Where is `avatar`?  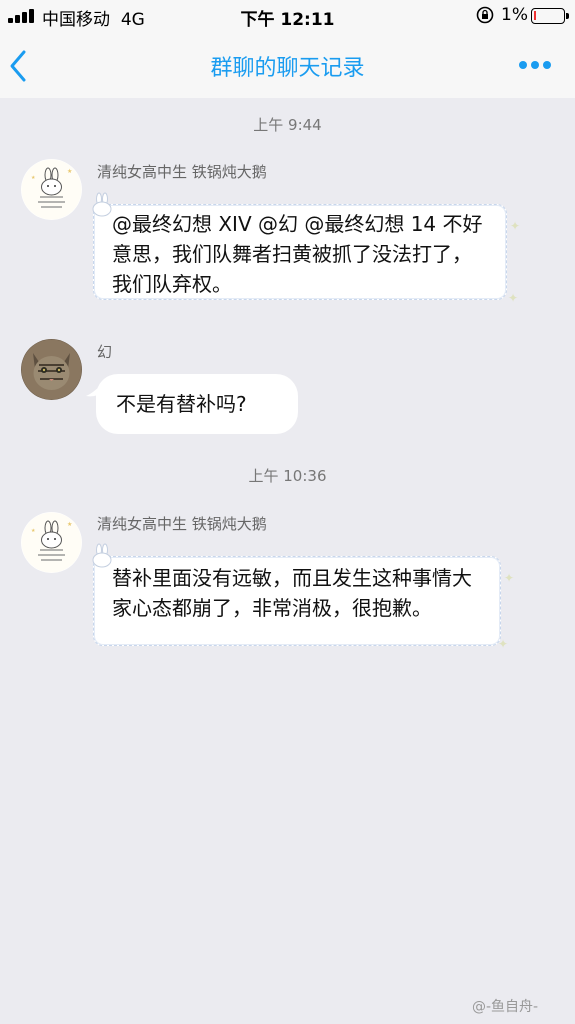
avatar is located at coordinates (51, 369).